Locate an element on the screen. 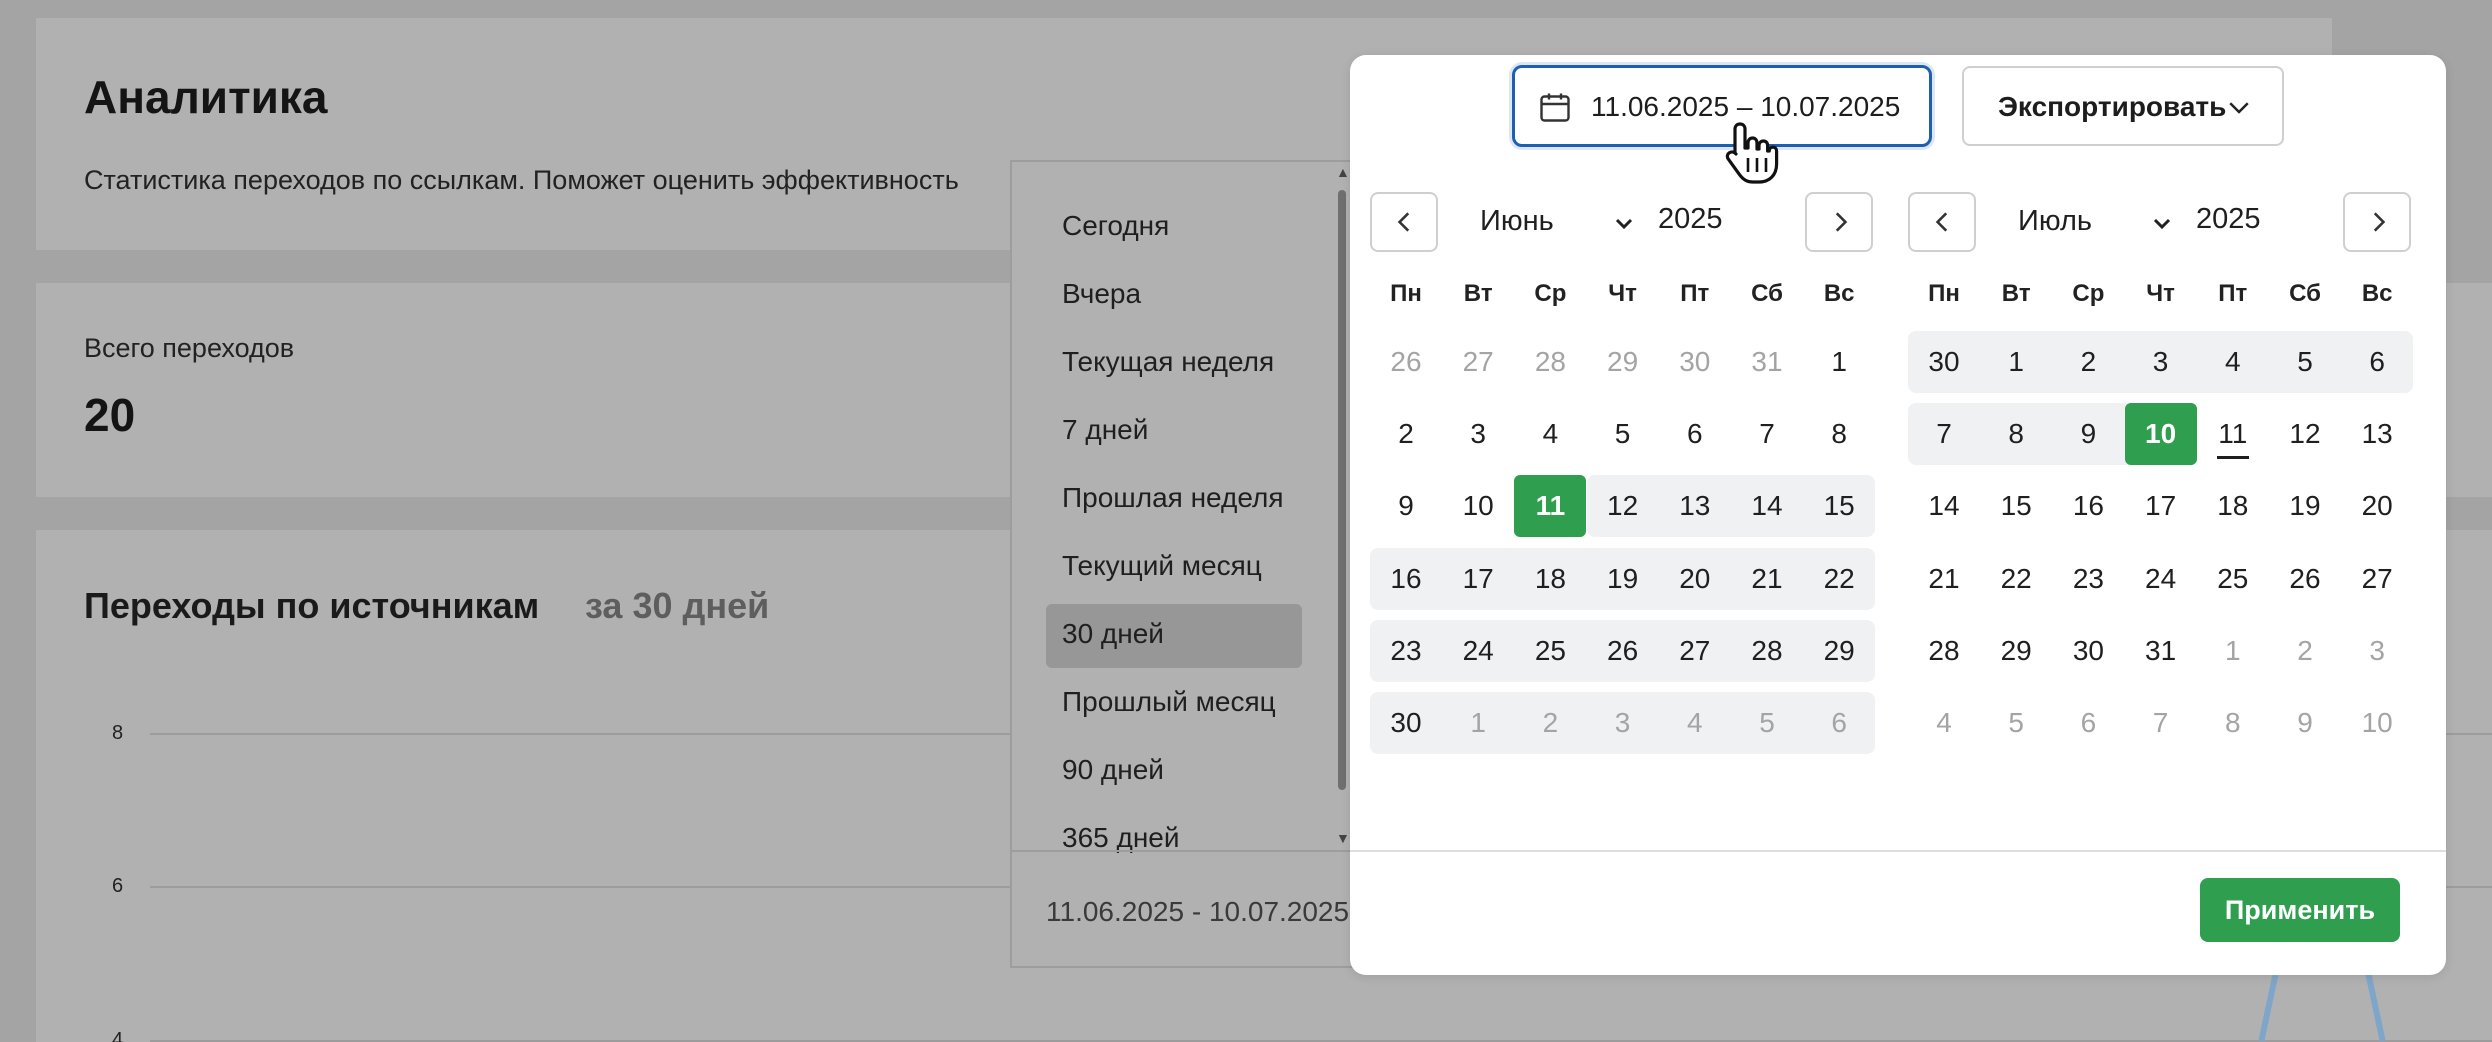 This screenshot has width=2492, height=1042. scroll-down-icon: ▼ is located at coordinates (1343, 838).